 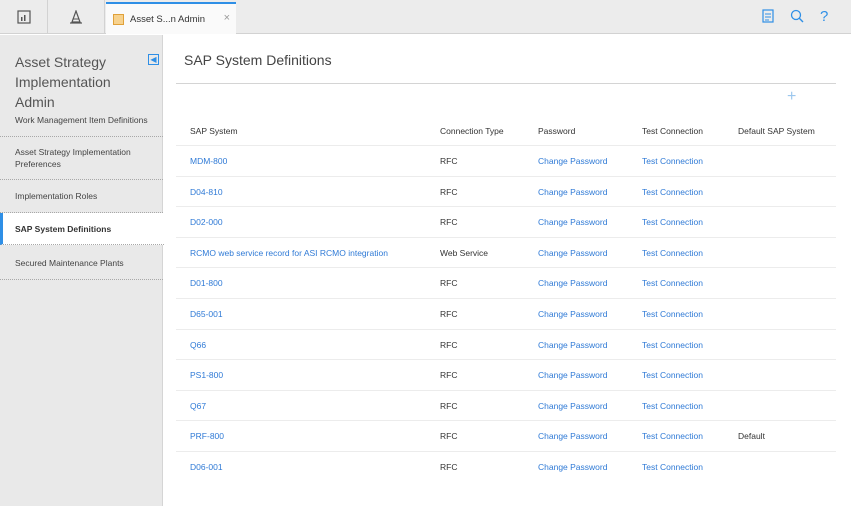 What do you see at coordinates (506, 160) in the screenshot?
I see `table-row: MDM-800 RFC Change Password Test Connection` at bounding box center [506, 160].